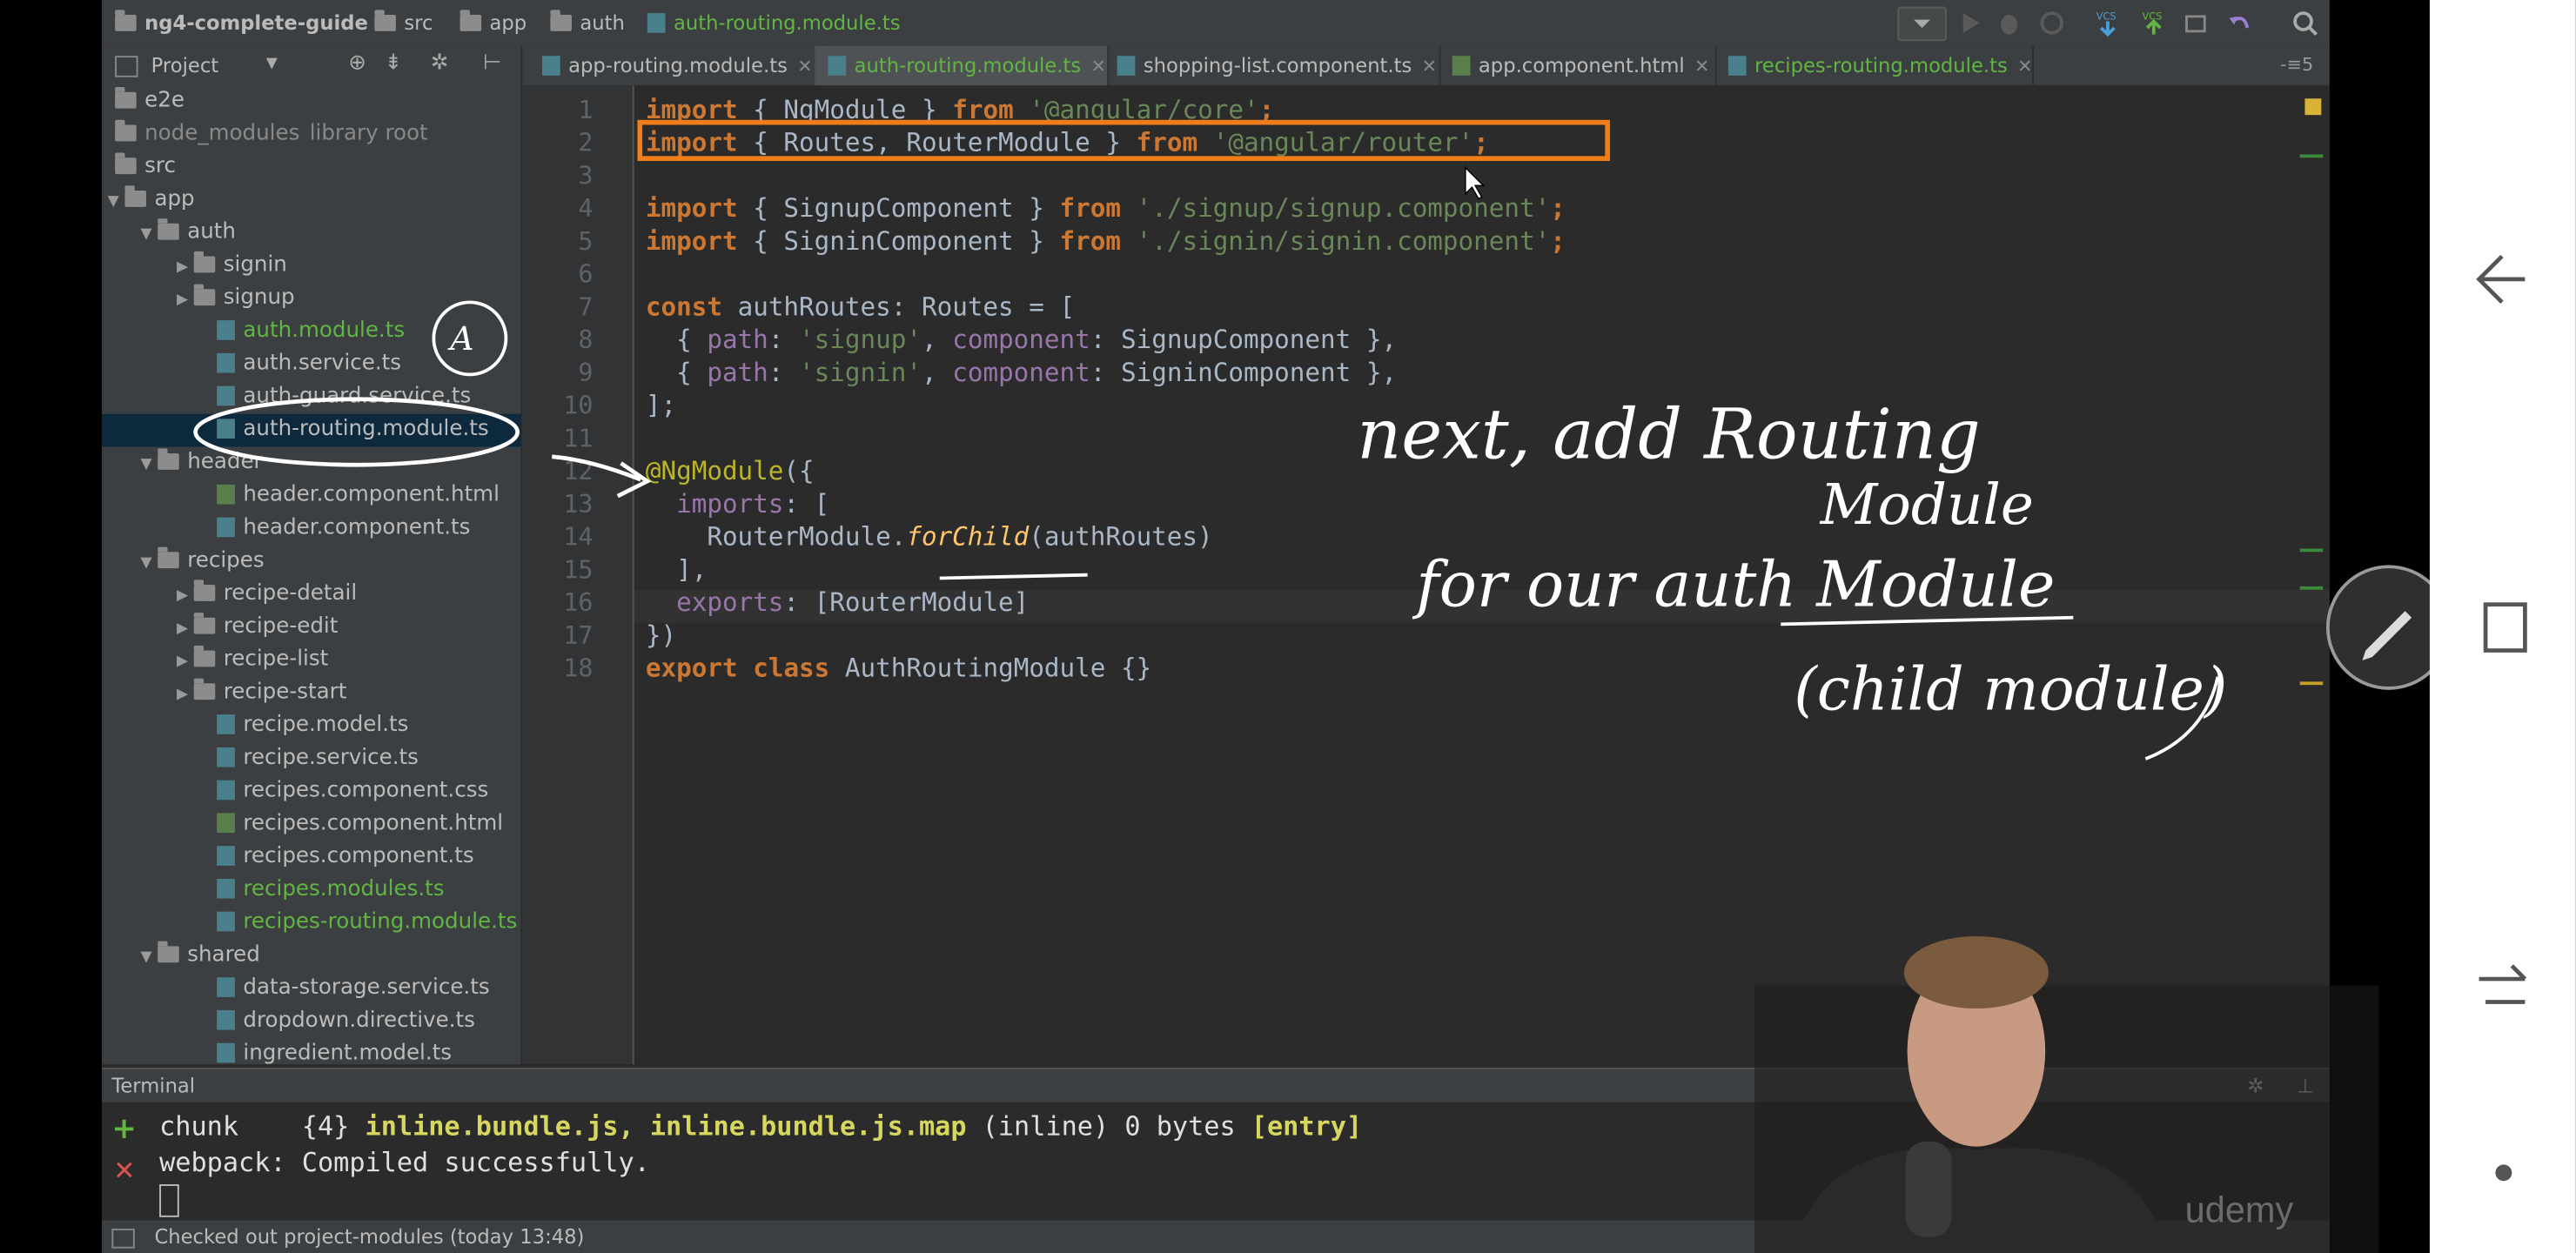  Describe the element at coordinates (1475, 182) in the screenshot. I see `mouse-cursor-icon` at that location.